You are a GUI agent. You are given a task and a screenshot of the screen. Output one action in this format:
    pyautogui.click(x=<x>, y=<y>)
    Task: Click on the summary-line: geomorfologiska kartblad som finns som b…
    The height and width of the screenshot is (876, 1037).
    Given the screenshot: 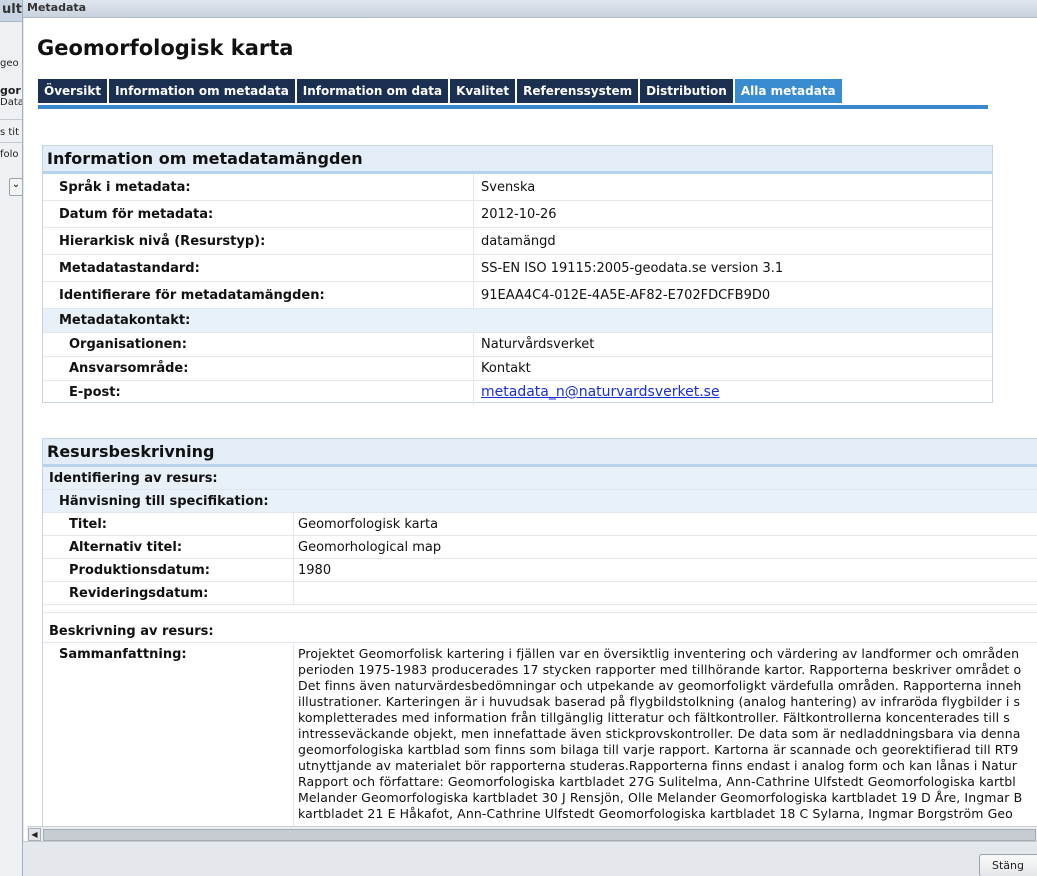 What is the action you would take?
    pyautogui.click(x=658, y=749)
    